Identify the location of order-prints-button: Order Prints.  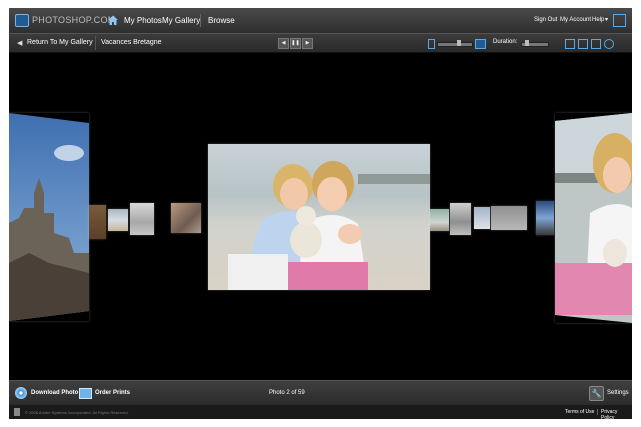
(112, 393).